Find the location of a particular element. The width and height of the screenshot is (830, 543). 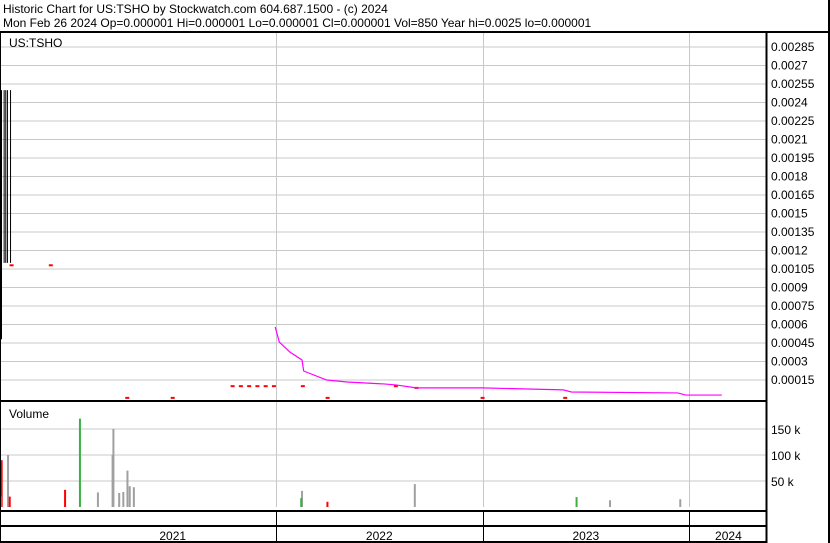

price-tick-label: 0.00195 is located at coordinates (793, 158).